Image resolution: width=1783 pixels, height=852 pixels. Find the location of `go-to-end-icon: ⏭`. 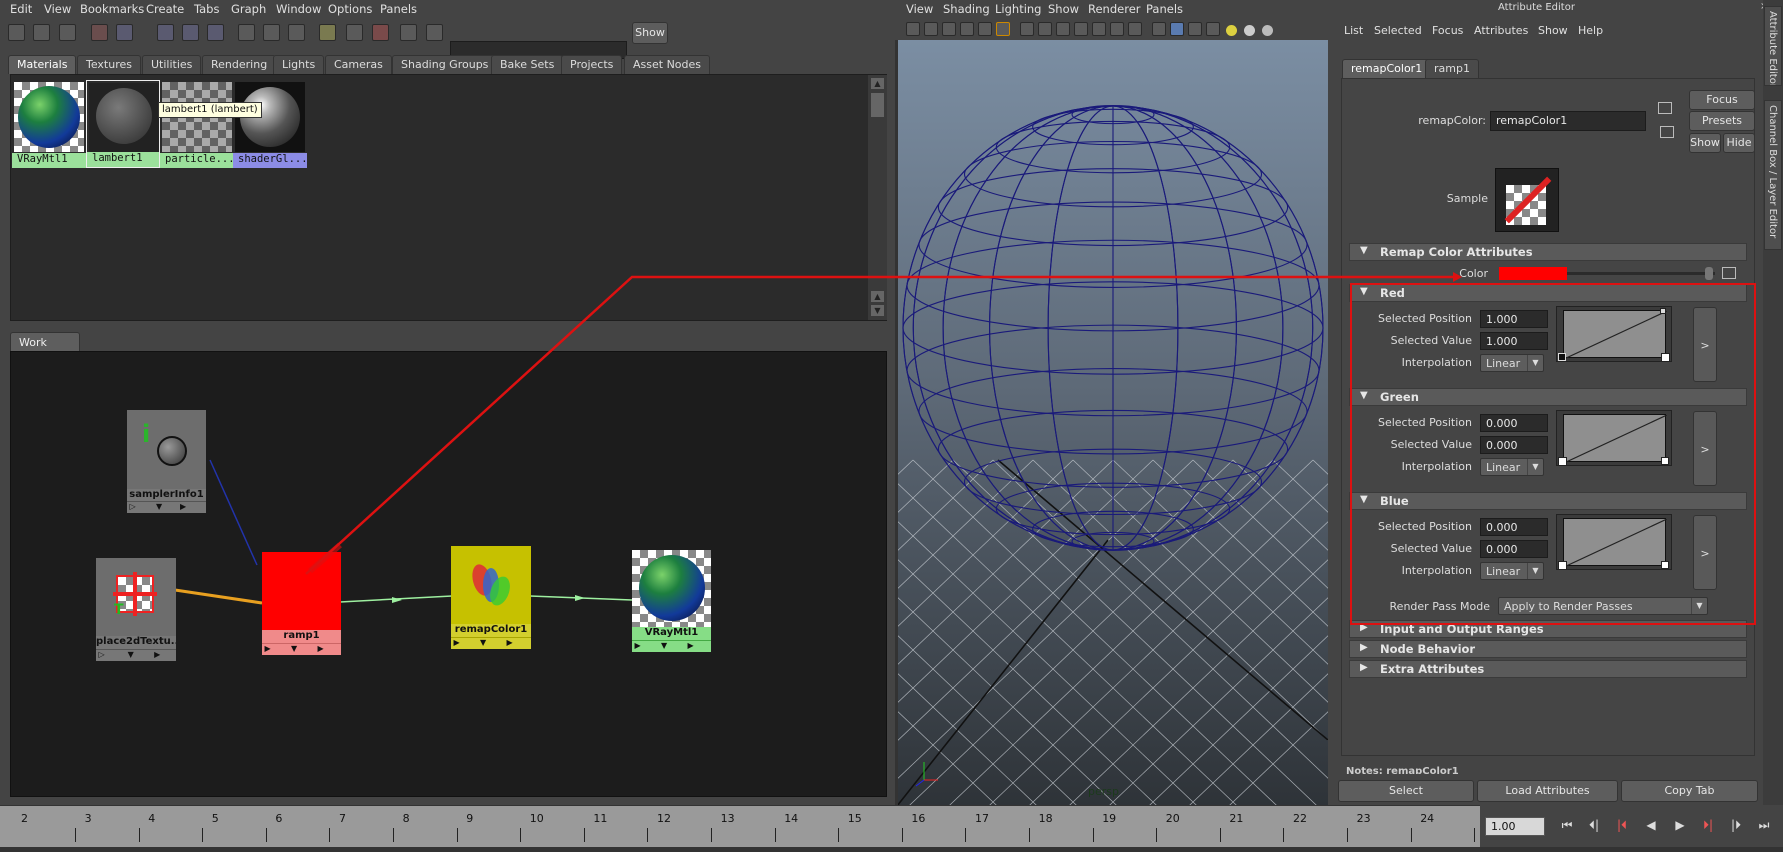

go-to-end-icon: ⏭ is located at coordinates (1764, 827).